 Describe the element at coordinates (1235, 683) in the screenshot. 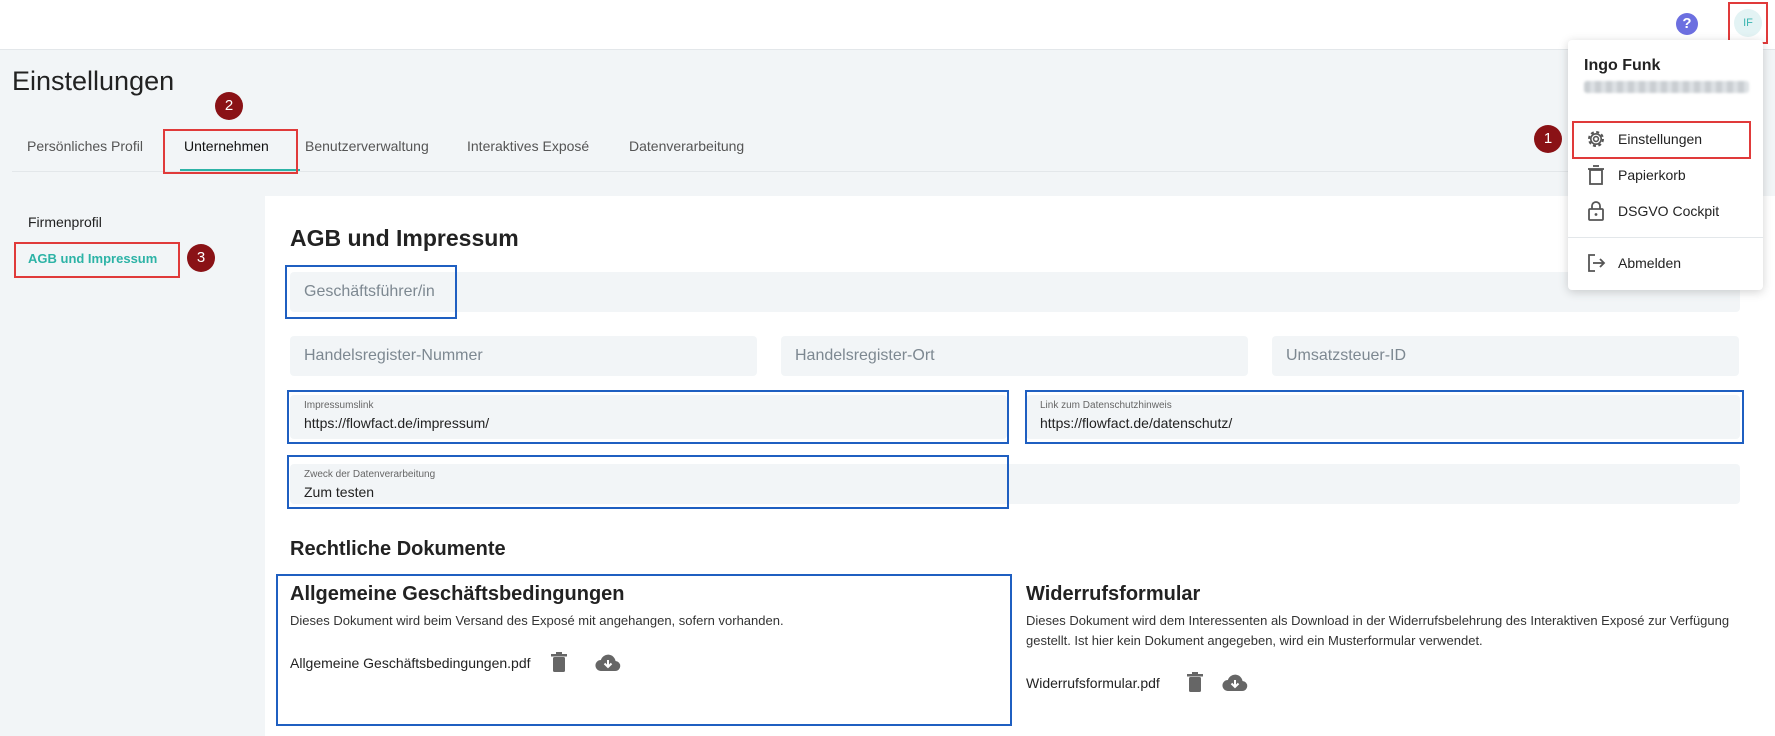

I see `widerruf-download-icon` at that location.